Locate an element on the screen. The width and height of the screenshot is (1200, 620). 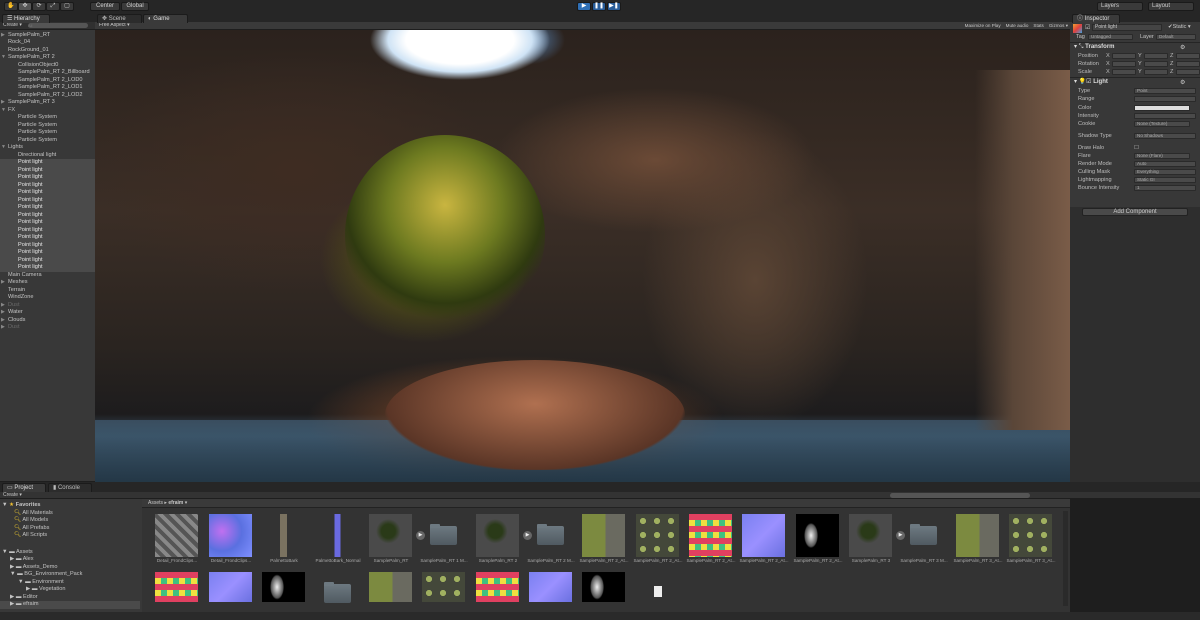
light-header: ▾ 💡☑ Light is located at coordinates (1091, 82).